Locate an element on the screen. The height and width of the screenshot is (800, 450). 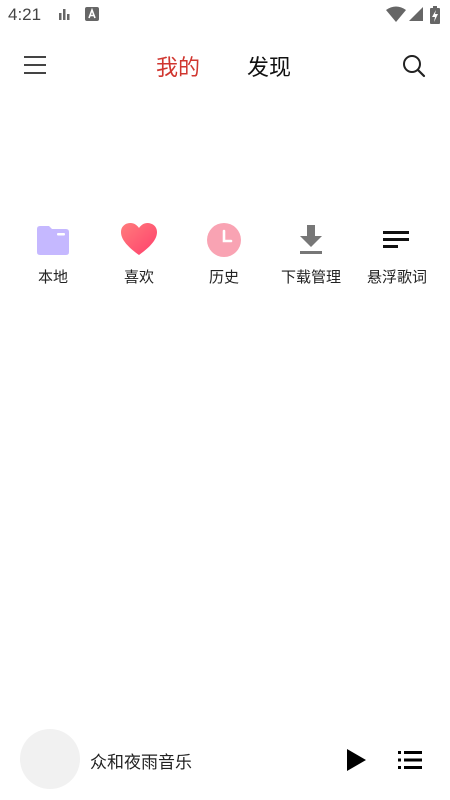
status-bar: 4:21 is located at coordinates (225, 16).